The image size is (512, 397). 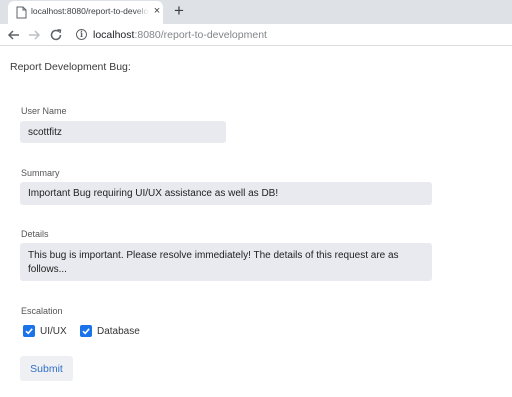 I want to click on info-icon: i, so click(x=81, y=34).